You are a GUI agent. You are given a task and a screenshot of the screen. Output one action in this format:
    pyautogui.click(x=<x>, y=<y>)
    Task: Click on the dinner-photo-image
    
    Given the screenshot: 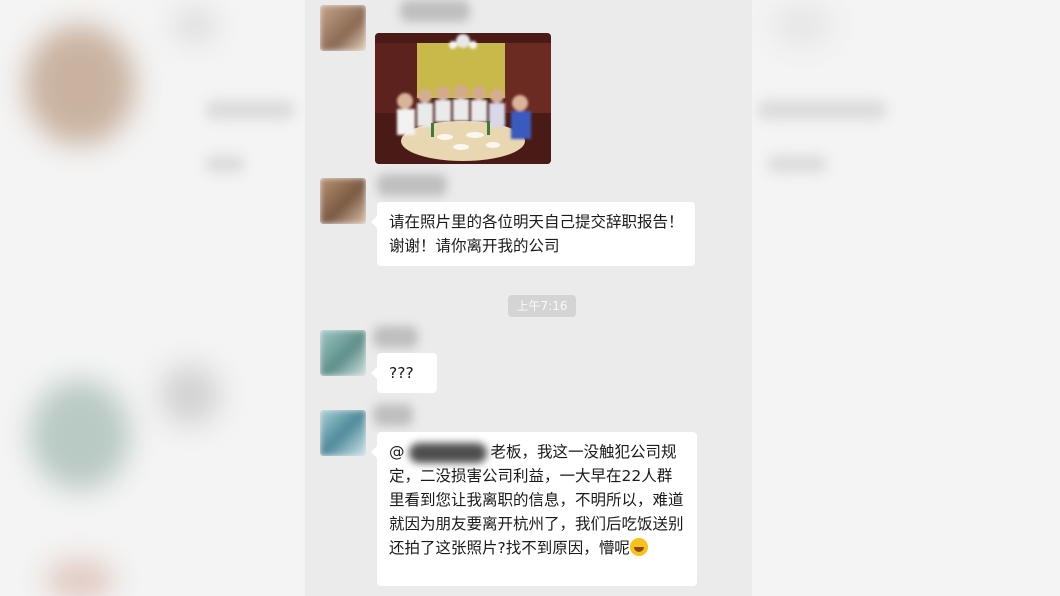 What is the action you would take?
    pyautogui.click(x=463, y=98)
    